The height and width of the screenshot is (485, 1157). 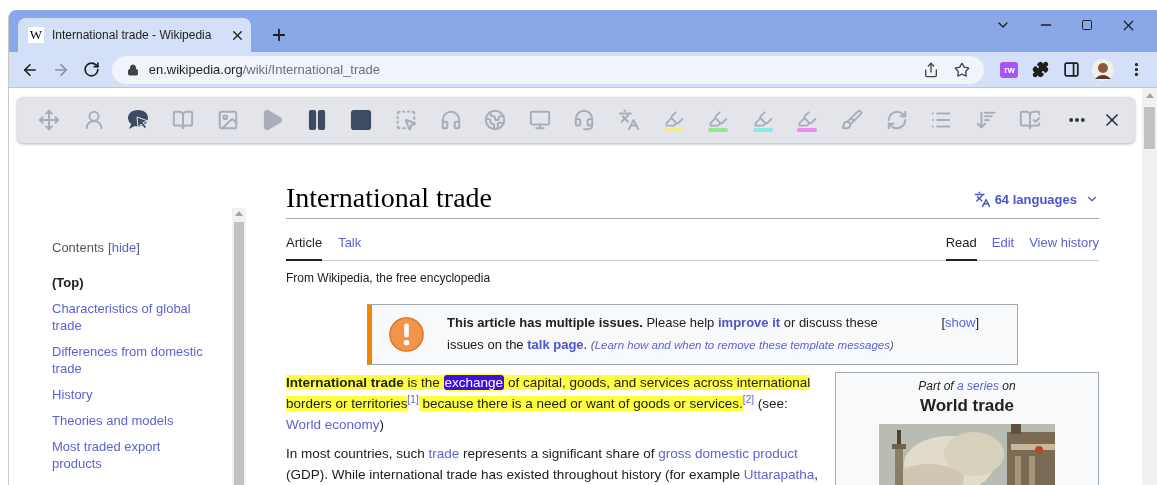 What do you see at coordinates (132, 420) in the screenshot?
I see `contents-item: Theories and models` at bounding box center [132, 420].